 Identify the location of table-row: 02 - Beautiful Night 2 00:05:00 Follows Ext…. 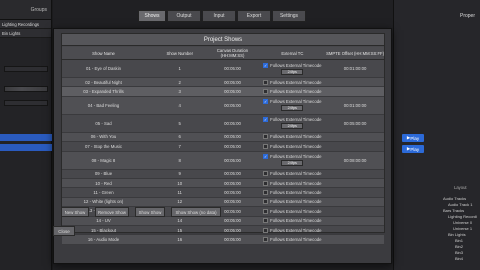
(223, 83).